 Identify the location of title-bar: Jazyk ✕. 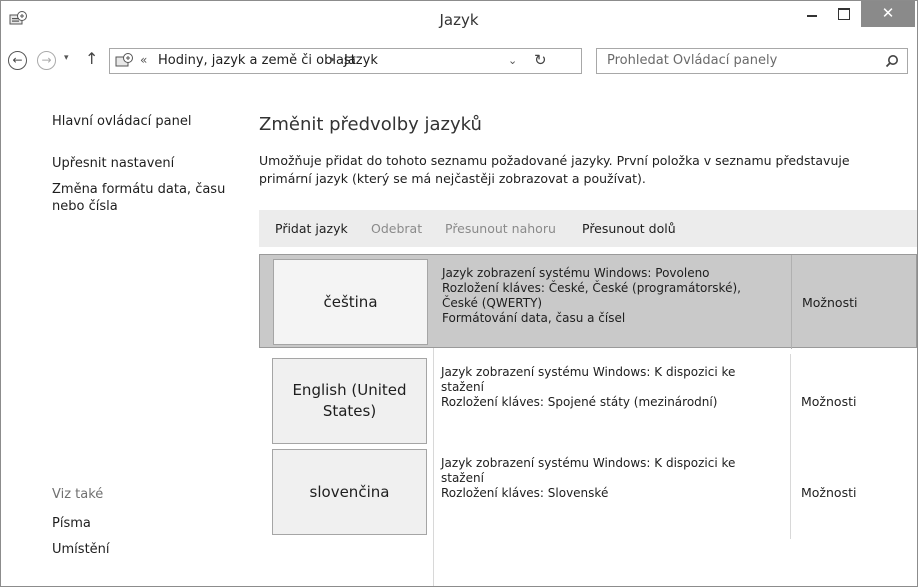
(459, 20).